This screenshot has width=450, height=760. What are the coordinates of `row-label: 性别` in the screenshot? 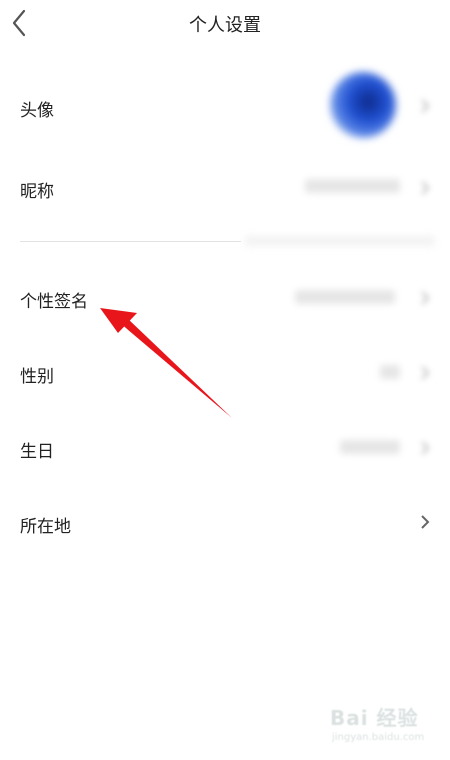 It's located at (37, 377).